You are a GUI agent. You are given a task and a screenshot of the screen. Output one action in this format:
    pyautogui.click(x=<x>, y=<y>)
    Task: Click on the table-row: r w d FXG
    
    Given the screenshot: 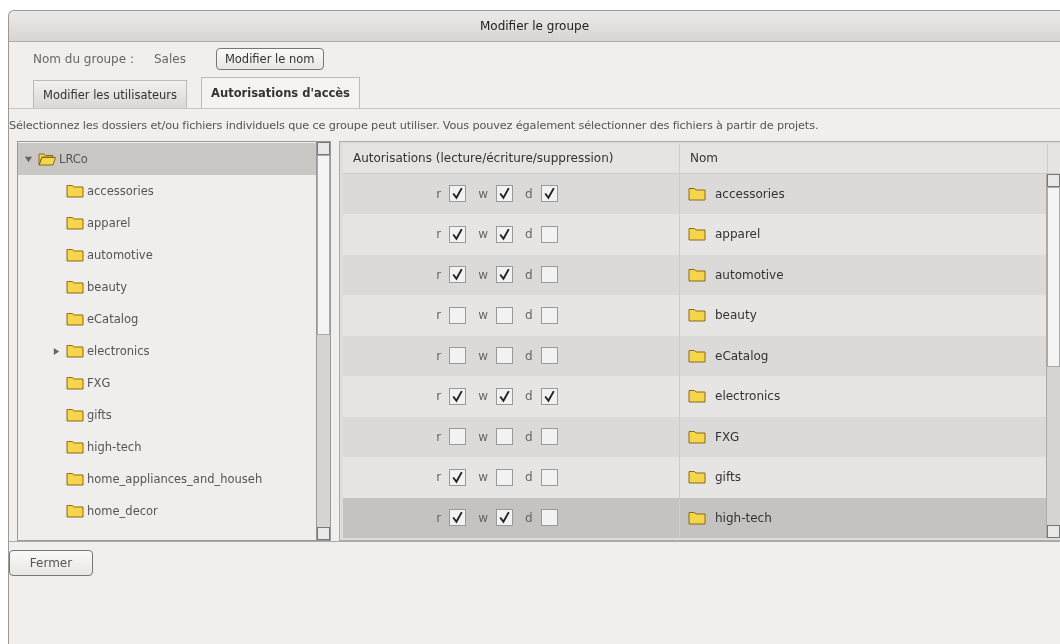 What is the action you would take?
    pyautogui.click(x=694, y=436)
    